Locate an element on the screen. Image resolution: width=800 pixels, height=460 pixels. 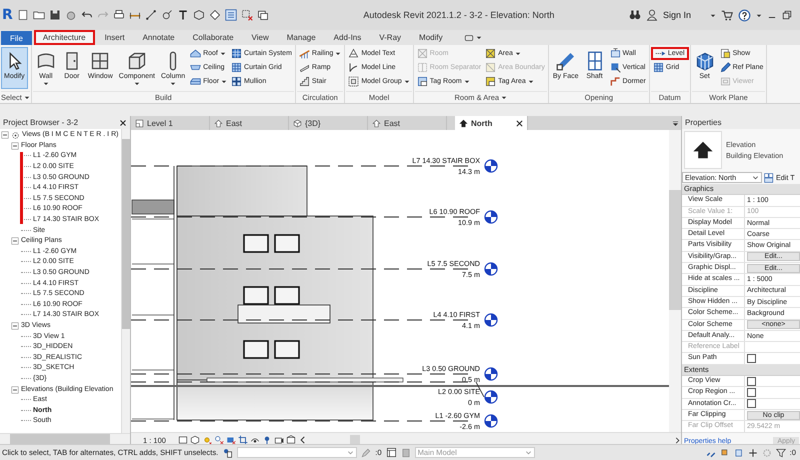
workset-field is located at coordinates (297, 452).